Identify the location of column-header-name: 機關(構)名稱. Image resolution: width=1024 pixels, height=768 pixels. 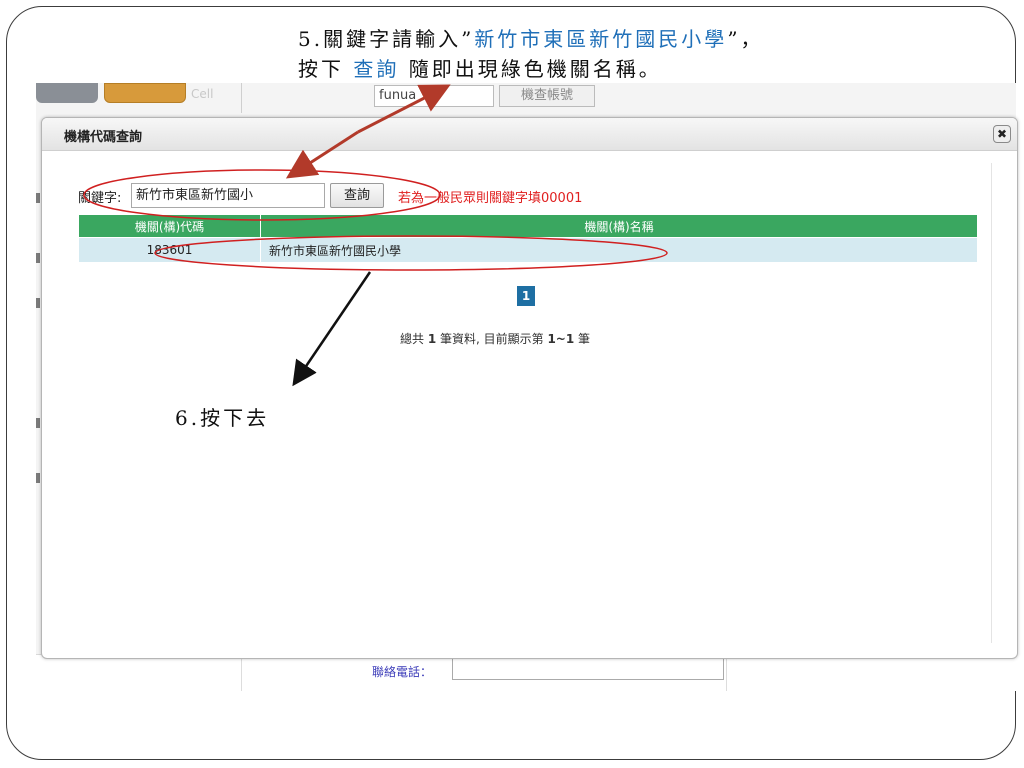
(619, 226).